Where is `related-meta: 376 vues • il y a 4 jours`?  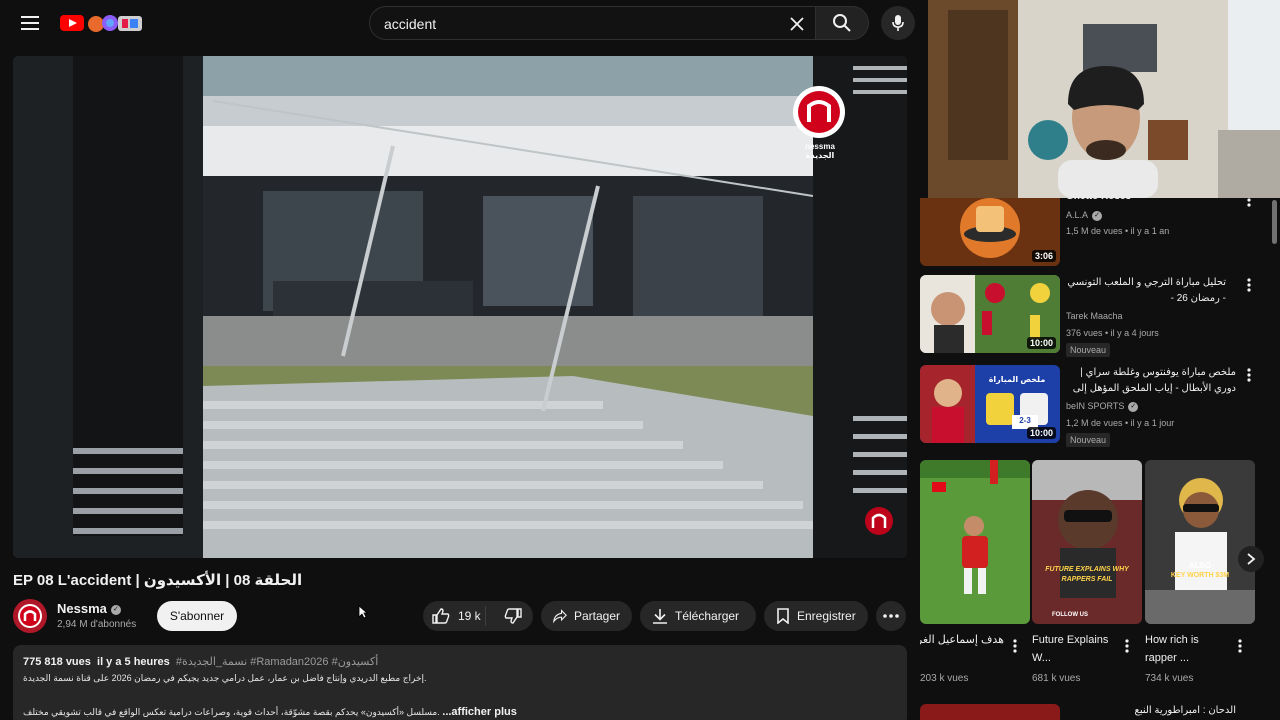 related-meta: 376 vues • il y a 4 jours is located at coordinates (1112, 333).